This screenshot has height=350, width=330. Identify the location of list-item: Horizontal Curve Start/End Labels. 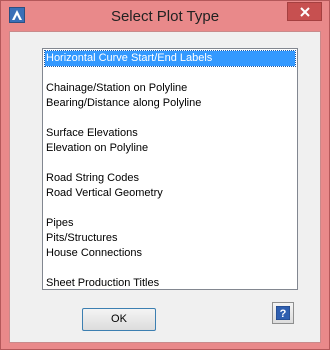
(170, 58).